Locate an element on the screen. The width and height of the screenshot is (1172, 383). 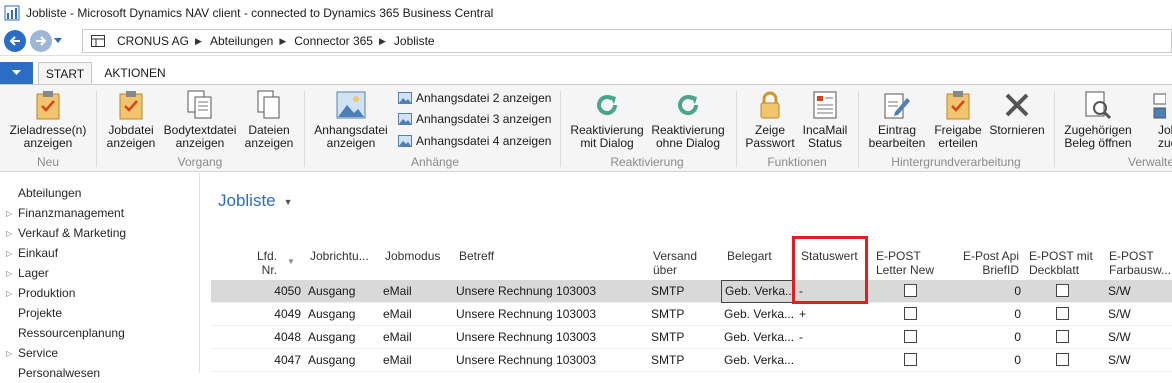
column-header-versand: Versand über is located at coordinates (675, 263).